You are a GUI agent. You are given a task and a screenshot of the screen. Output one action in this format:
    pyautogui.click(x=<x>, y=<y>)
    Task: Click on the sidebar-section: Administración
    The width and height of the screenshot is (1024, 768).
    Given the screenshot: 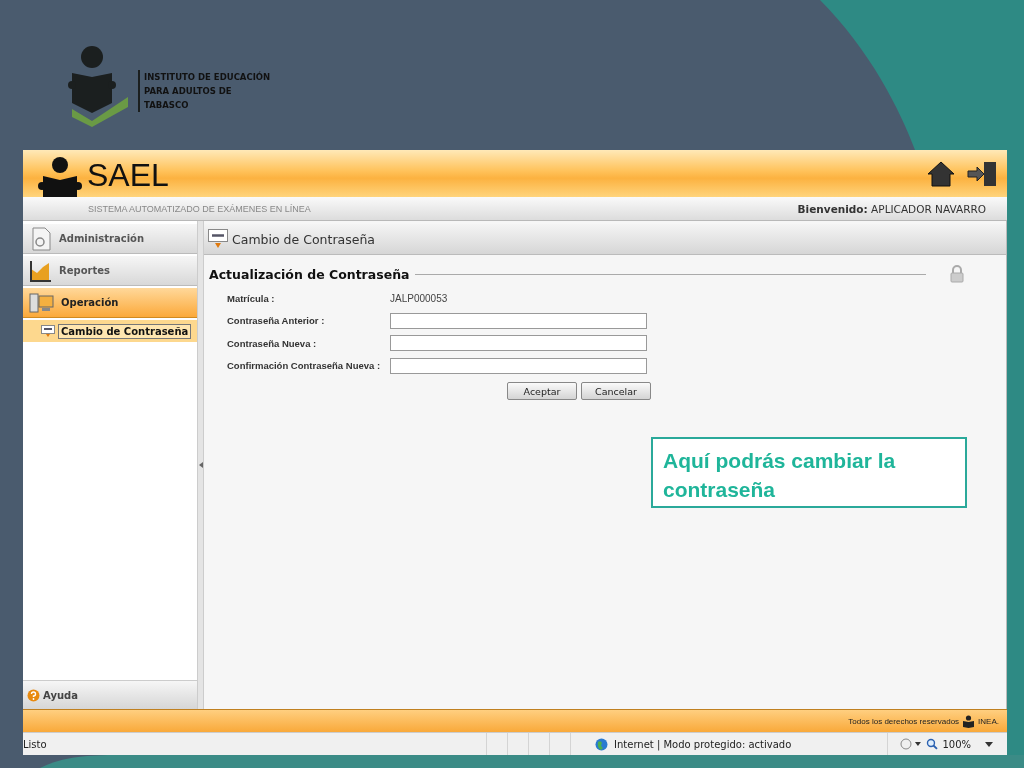 What is the action you would take?
    pyautogui.click(x=110, y=239)
    